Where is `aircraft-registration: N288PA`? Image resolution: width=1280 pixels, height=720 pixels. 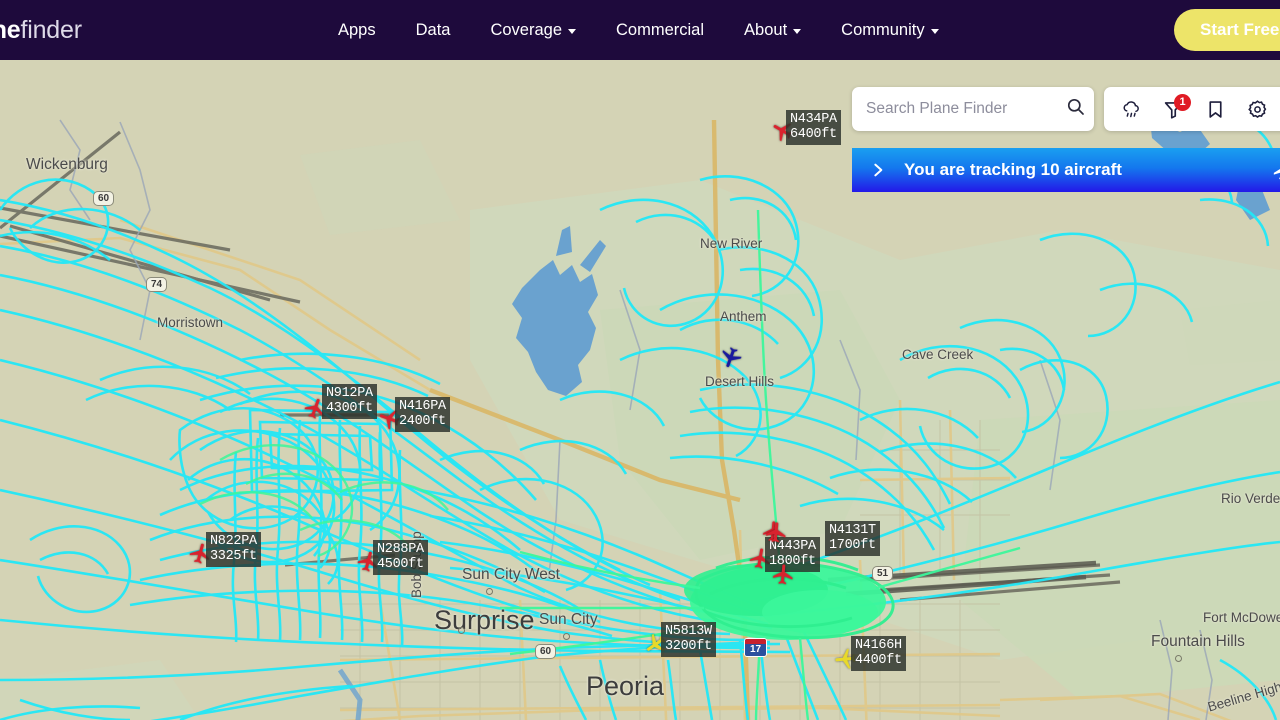 aircraft-registration: N288PA is located at coordinates (400, 549).